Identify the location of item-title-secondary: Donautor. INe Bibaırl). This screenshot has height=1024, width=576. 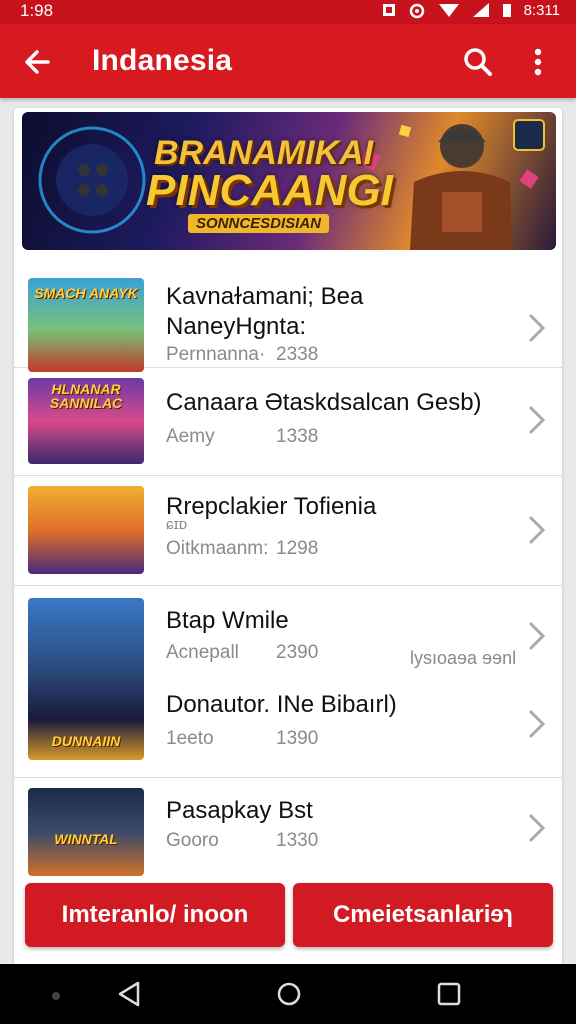
(281, 704).